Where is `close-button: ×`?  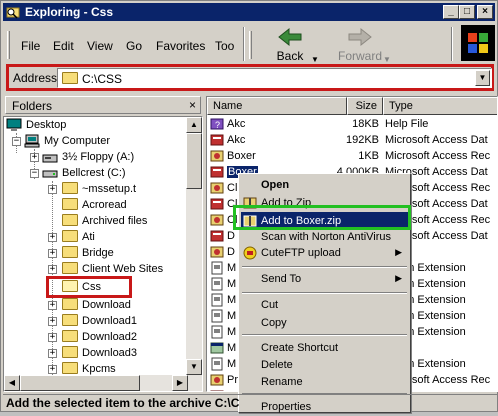
close-button: × is located at coordinates (485, 12).